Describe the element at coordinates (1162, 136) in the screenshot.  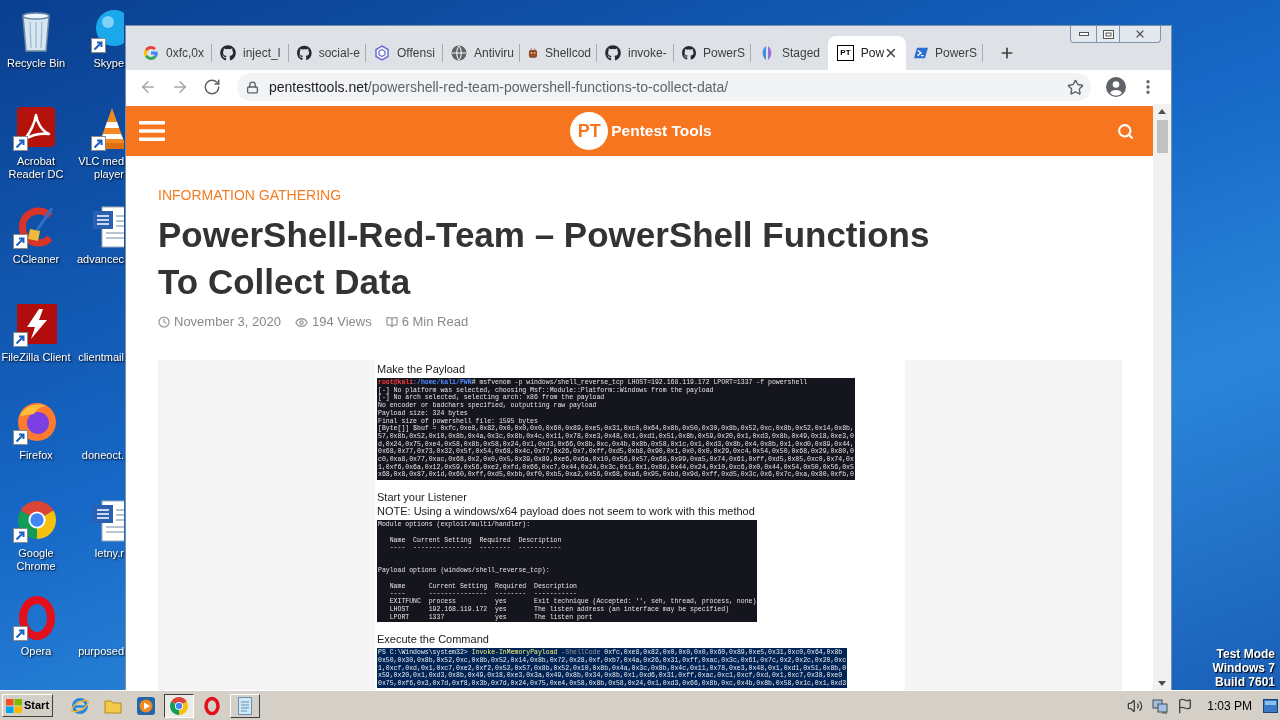
I see `scrollbar-thumb` at that location.